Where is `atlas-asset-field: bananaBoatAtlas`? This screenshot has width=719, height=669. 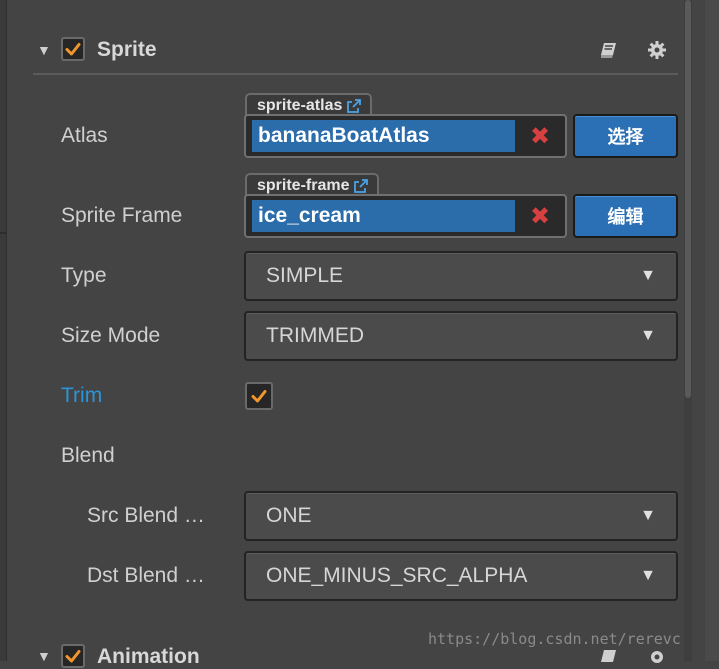 atlas-asset-field: bananaBoatAtlas is located at coordinates (383, 136).